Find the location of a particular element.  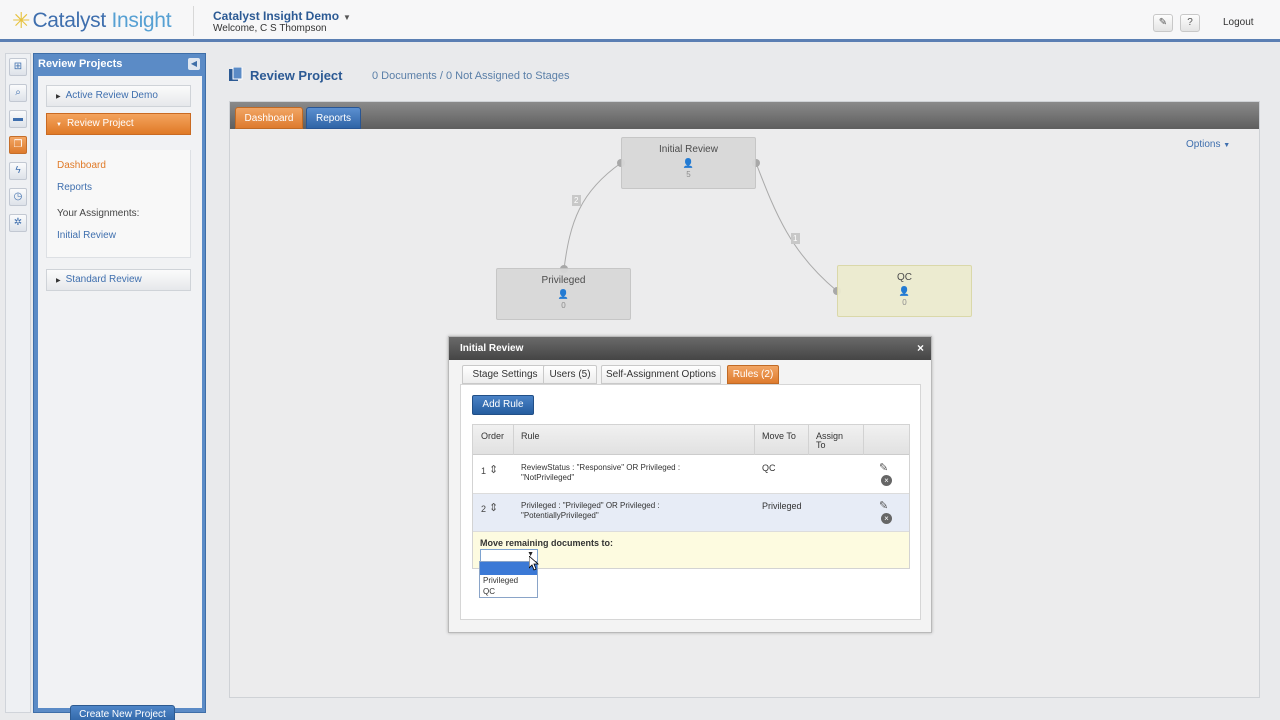

create-new-project-button: Create New Project is located at coordinates (122, 712).